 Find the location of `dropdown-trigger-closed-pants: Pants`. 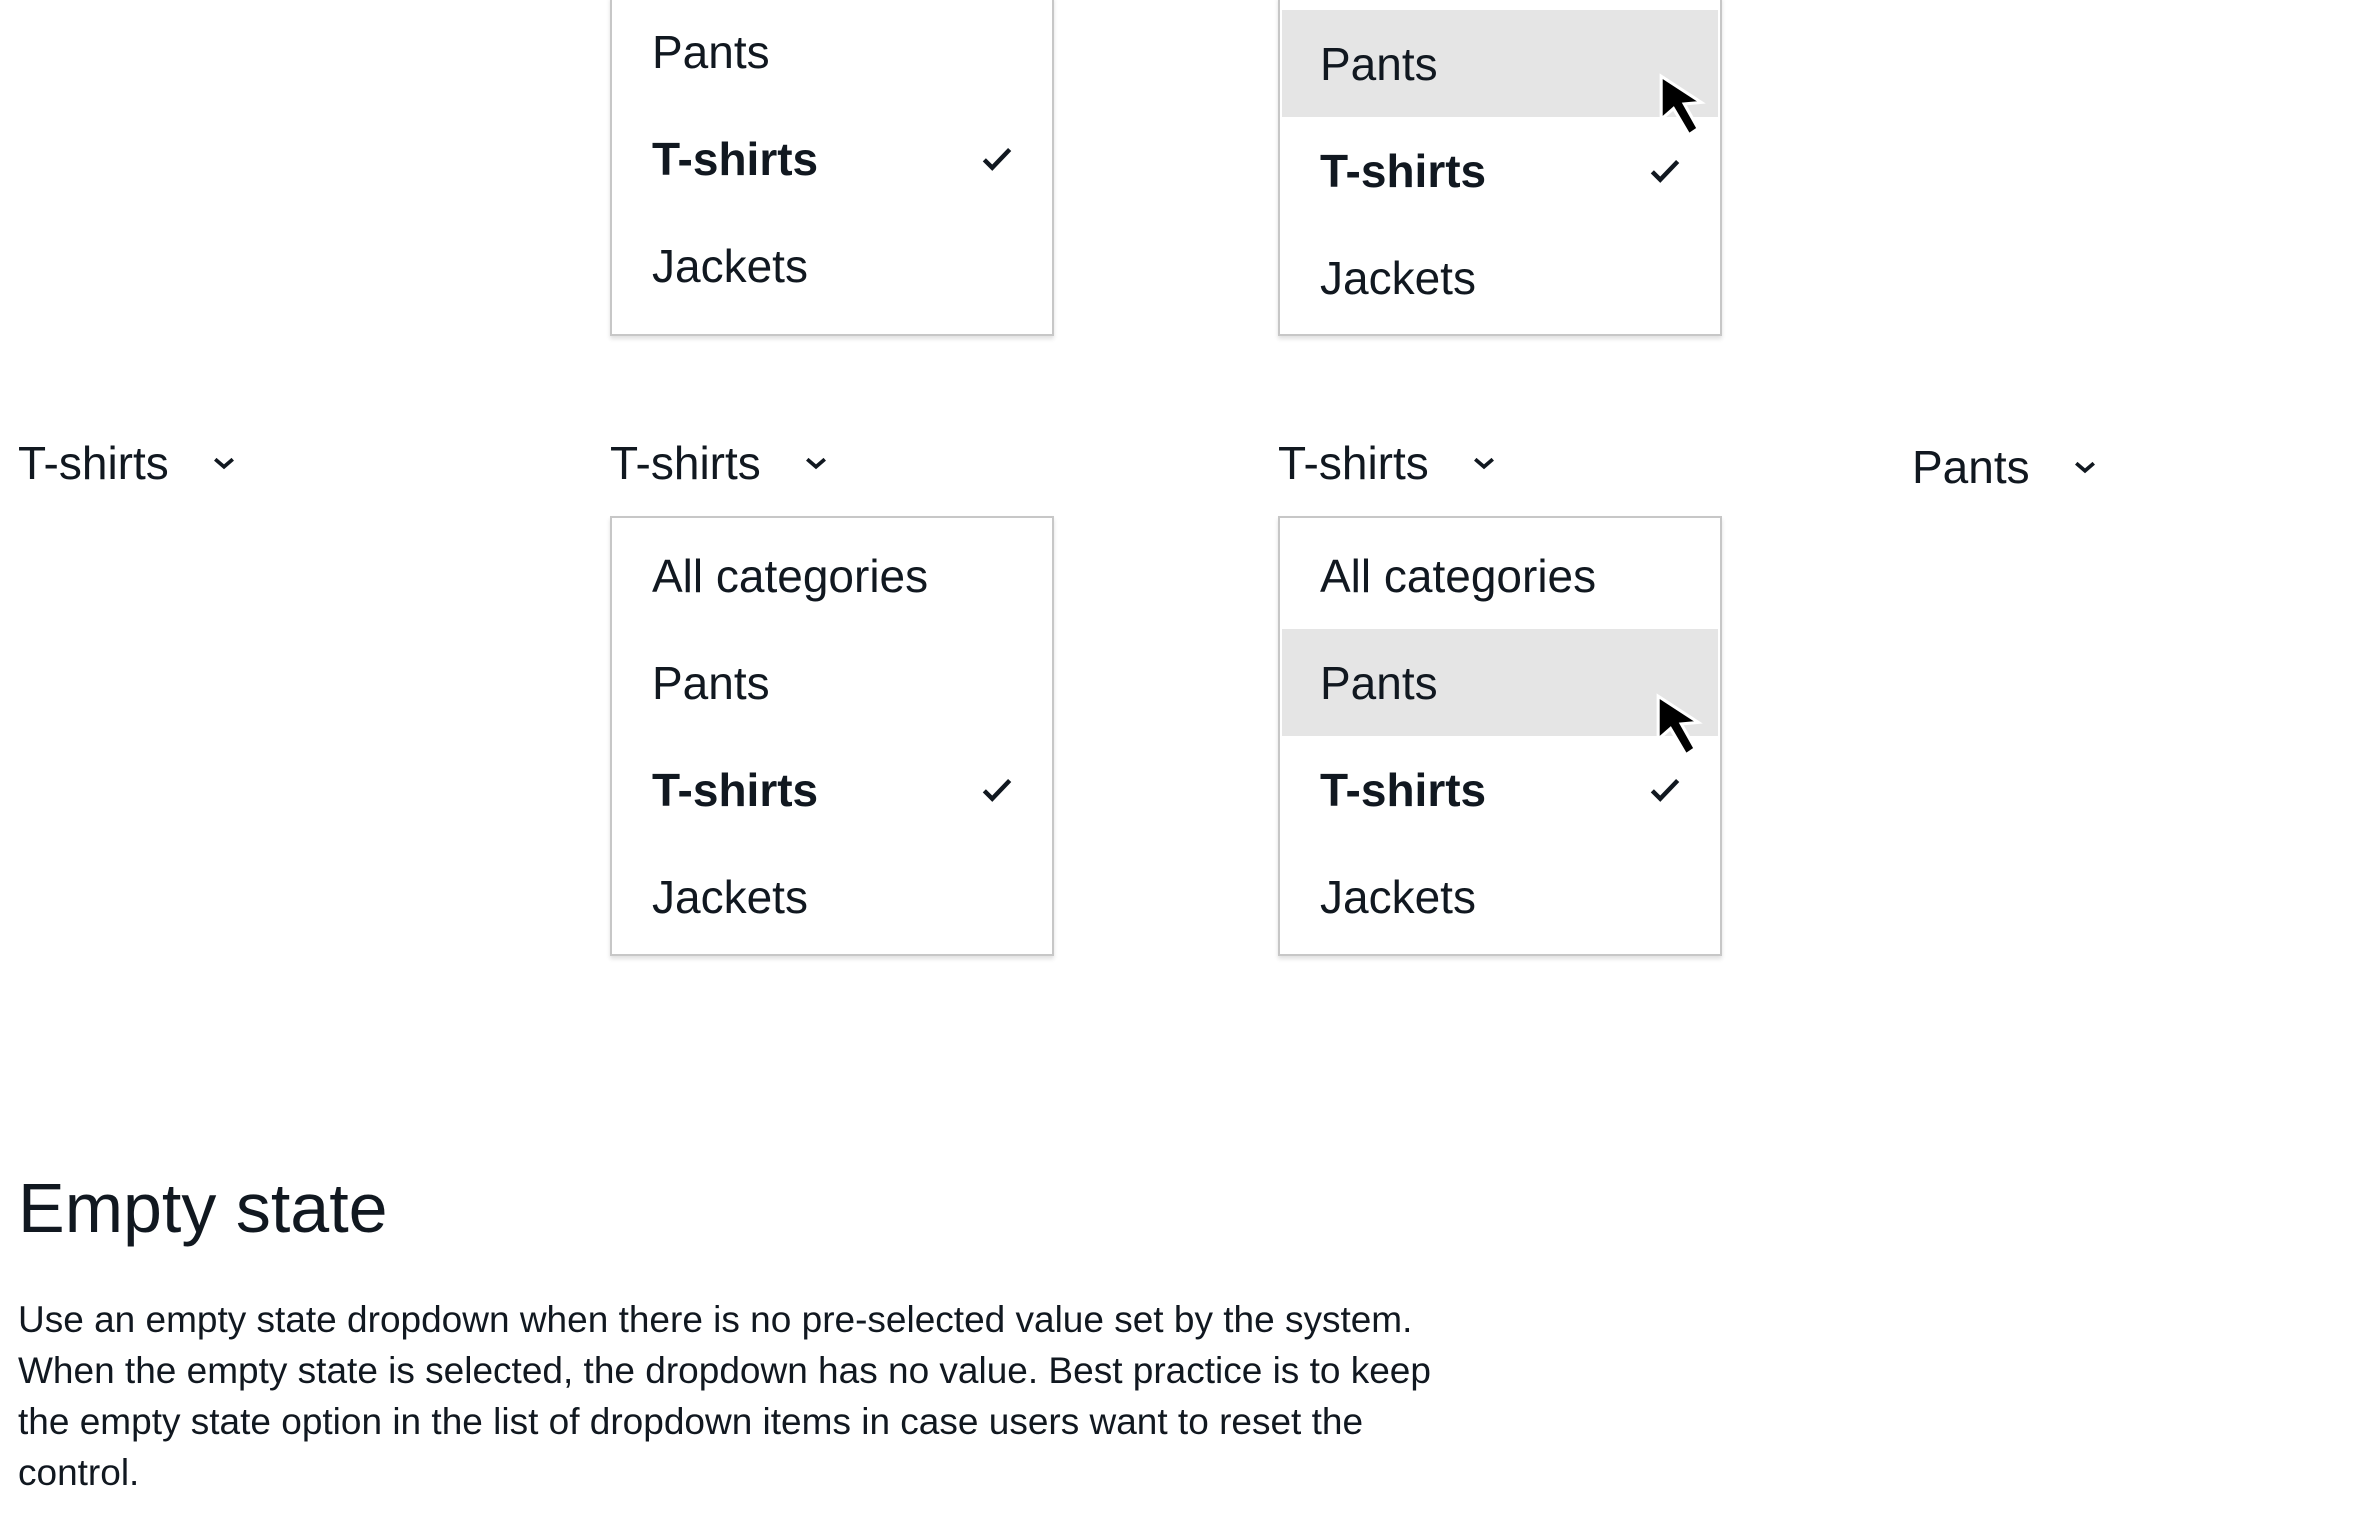

dropdown-trigger-closed-pants: Pants is located at coordinates (2006, 467).